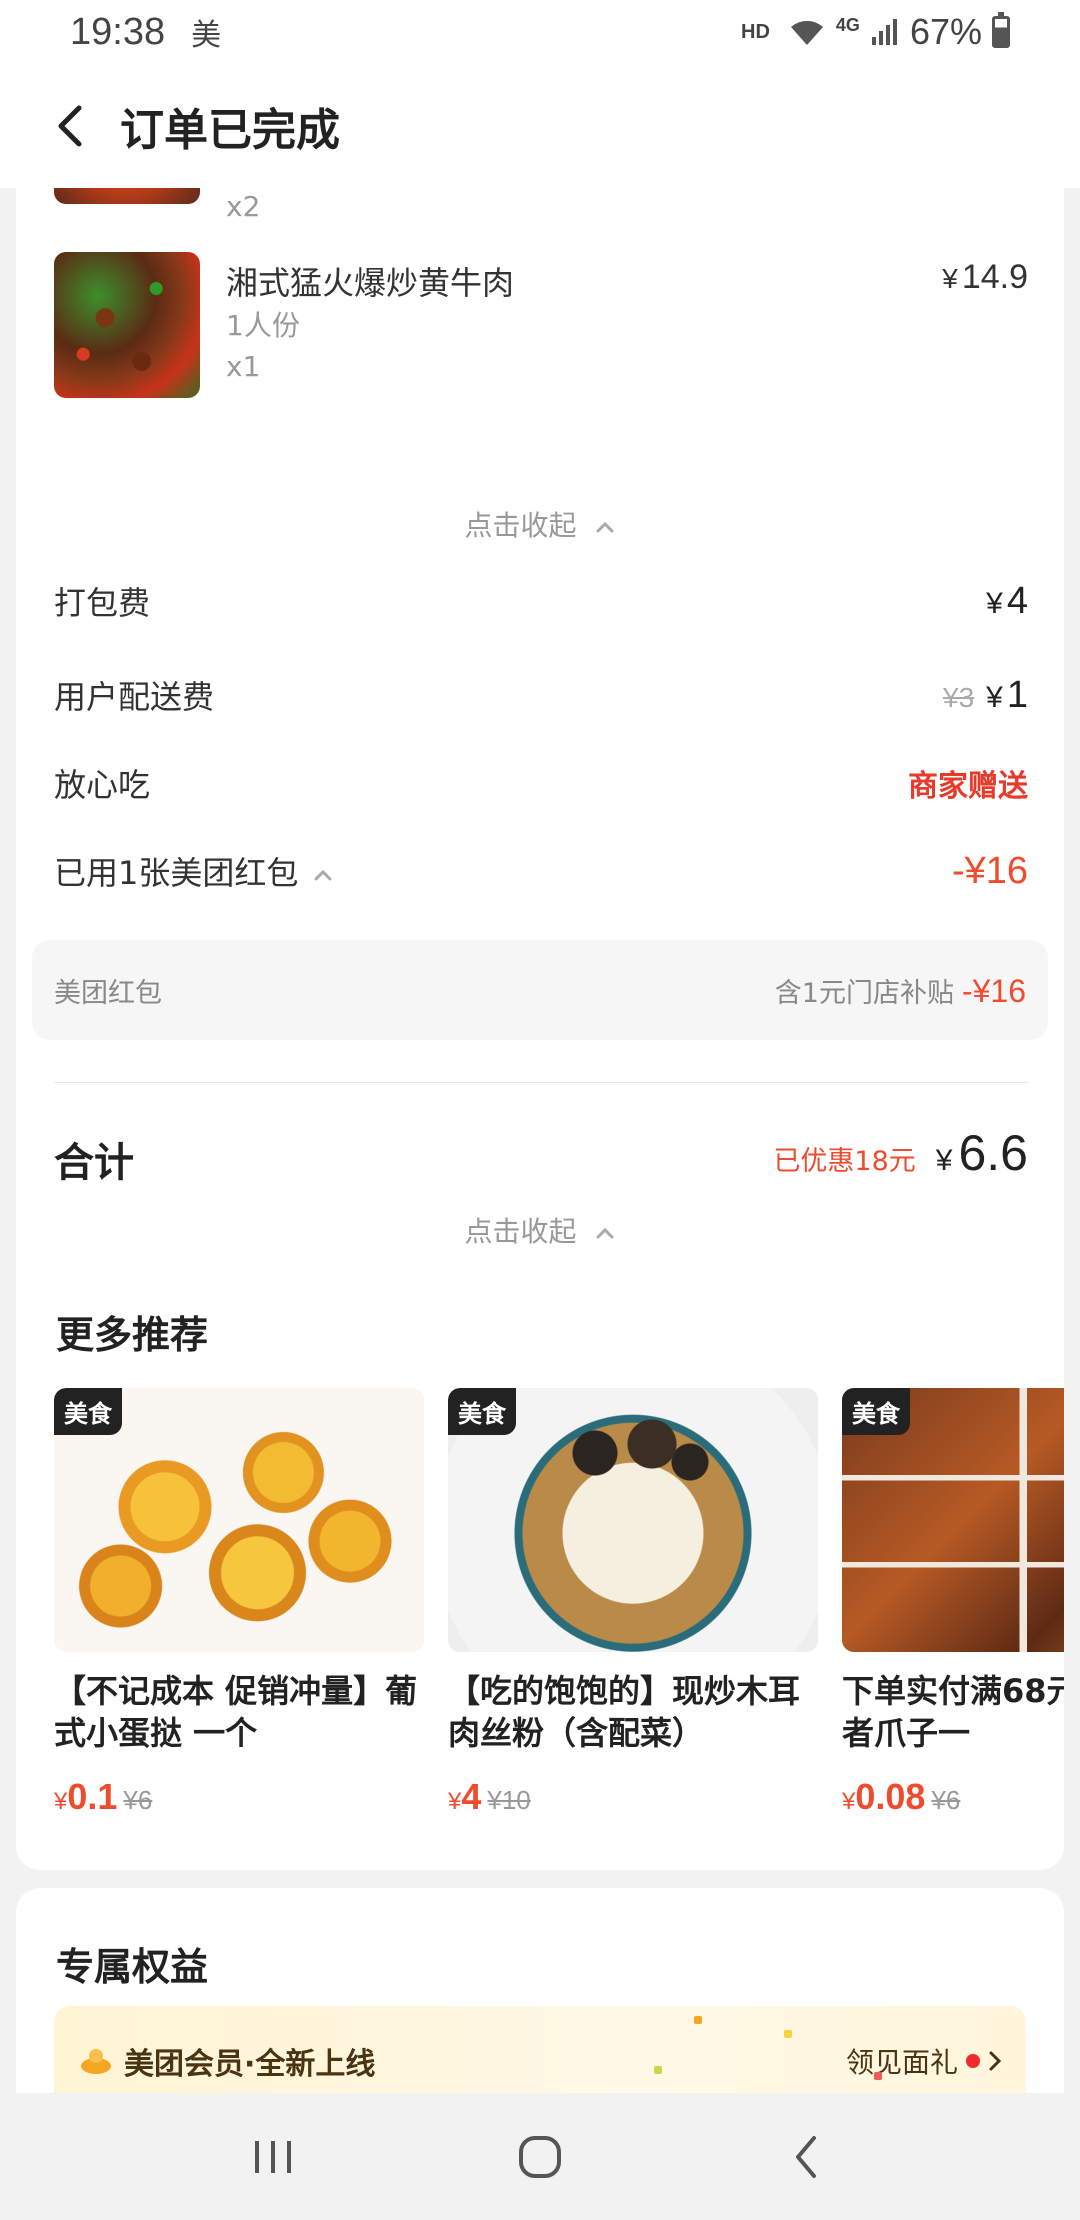 Image resolution: width=1080 pixels, height=2220 pixels. What do you see at coordinates (989, 870) in the screenshot?
I see `coupon-discount: -¥16` at bounding box center [989, 870].